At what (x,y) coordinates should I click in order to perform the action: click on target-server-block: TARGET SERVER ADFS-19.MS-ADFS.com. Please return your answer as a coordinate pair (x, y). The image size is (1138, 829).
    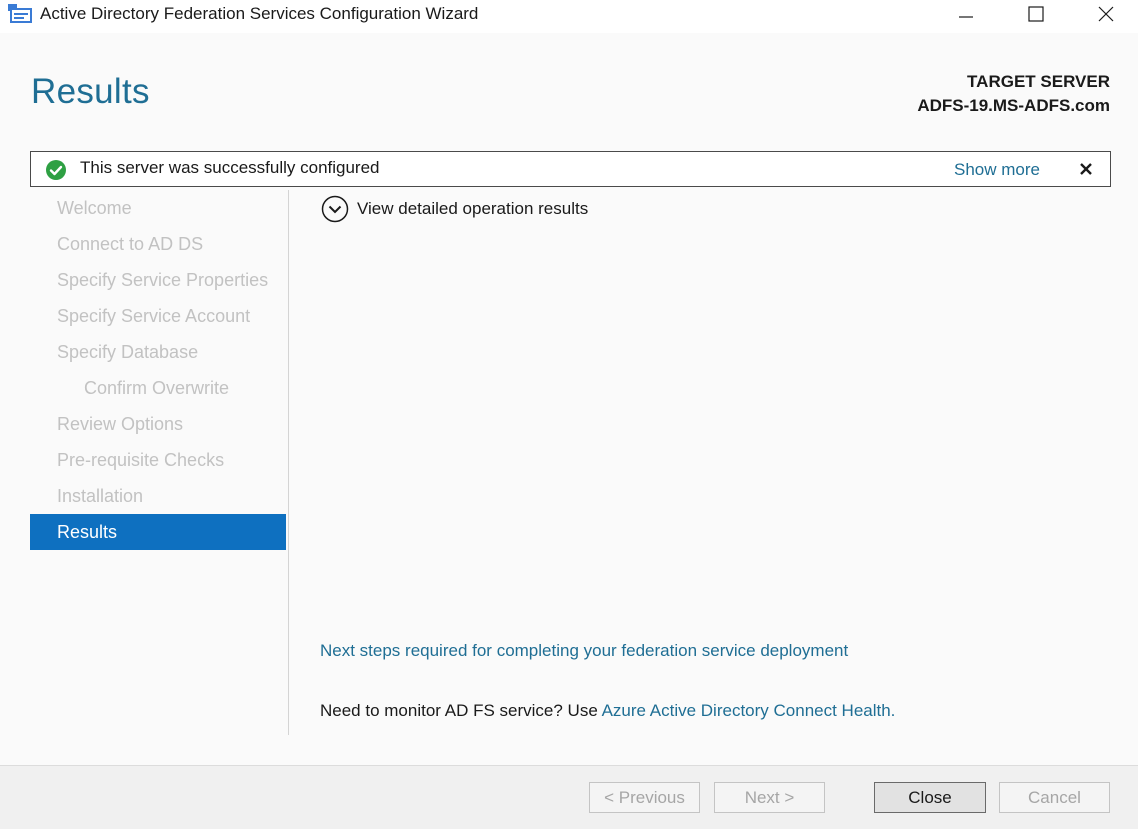
    Looking at the image, I should click on (1013, 94).